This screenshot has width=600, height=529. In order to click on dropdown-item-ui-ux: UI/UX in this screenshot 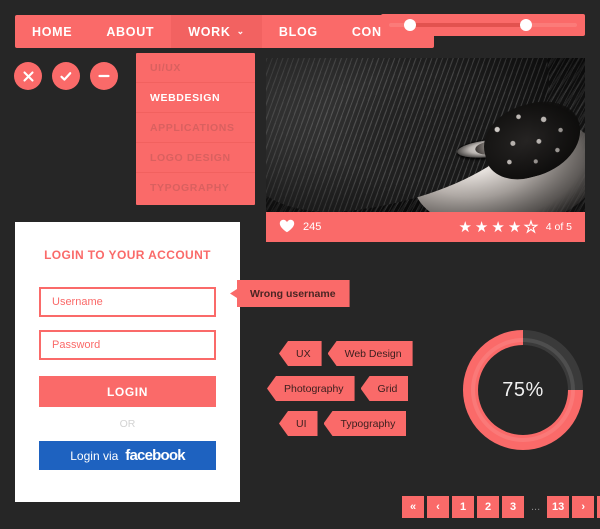, I will do `click(195, 68)`.